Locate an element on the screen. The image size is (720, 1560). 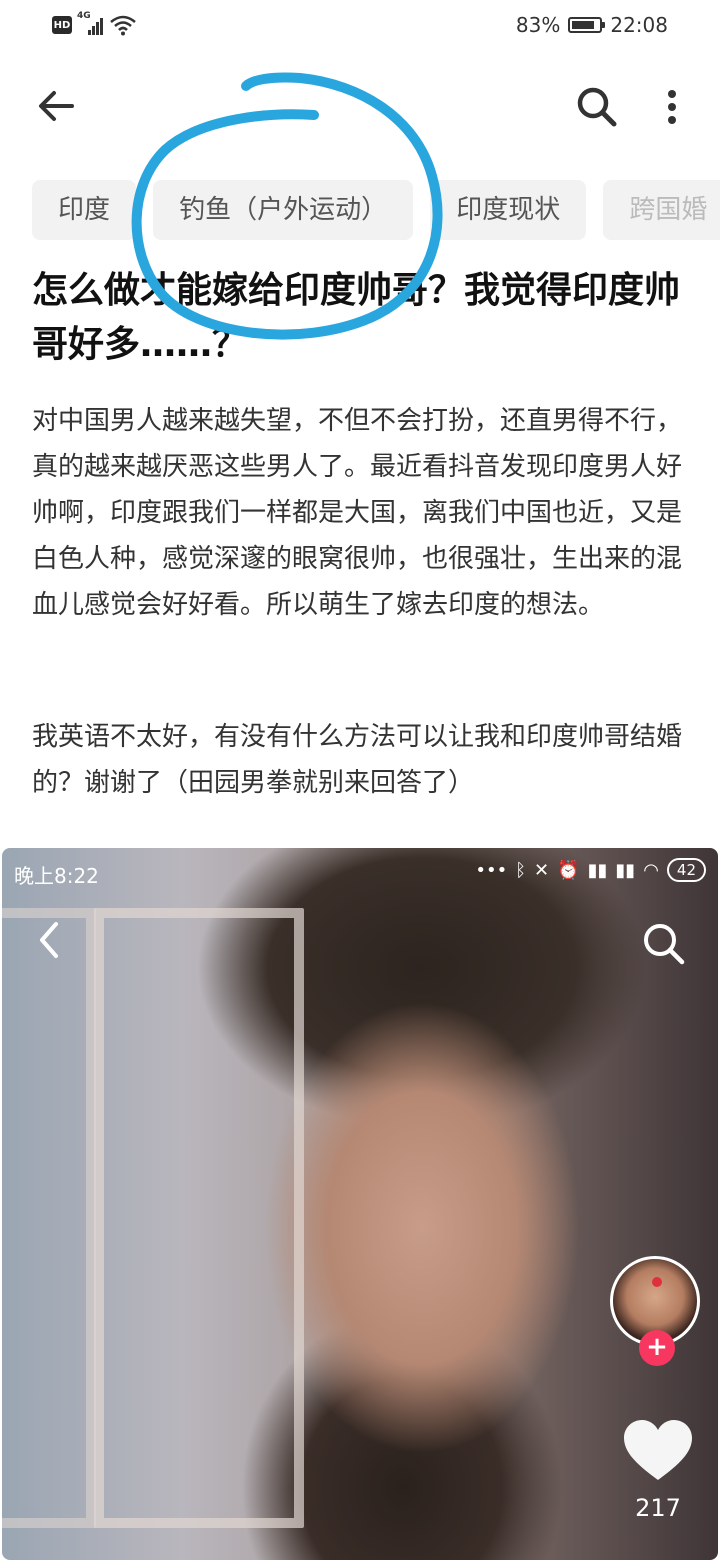
question-title: 怎么做才能嫁给印度帅哥？我觉得印度帅哥好多……？ is located at coordinates (362, 318).